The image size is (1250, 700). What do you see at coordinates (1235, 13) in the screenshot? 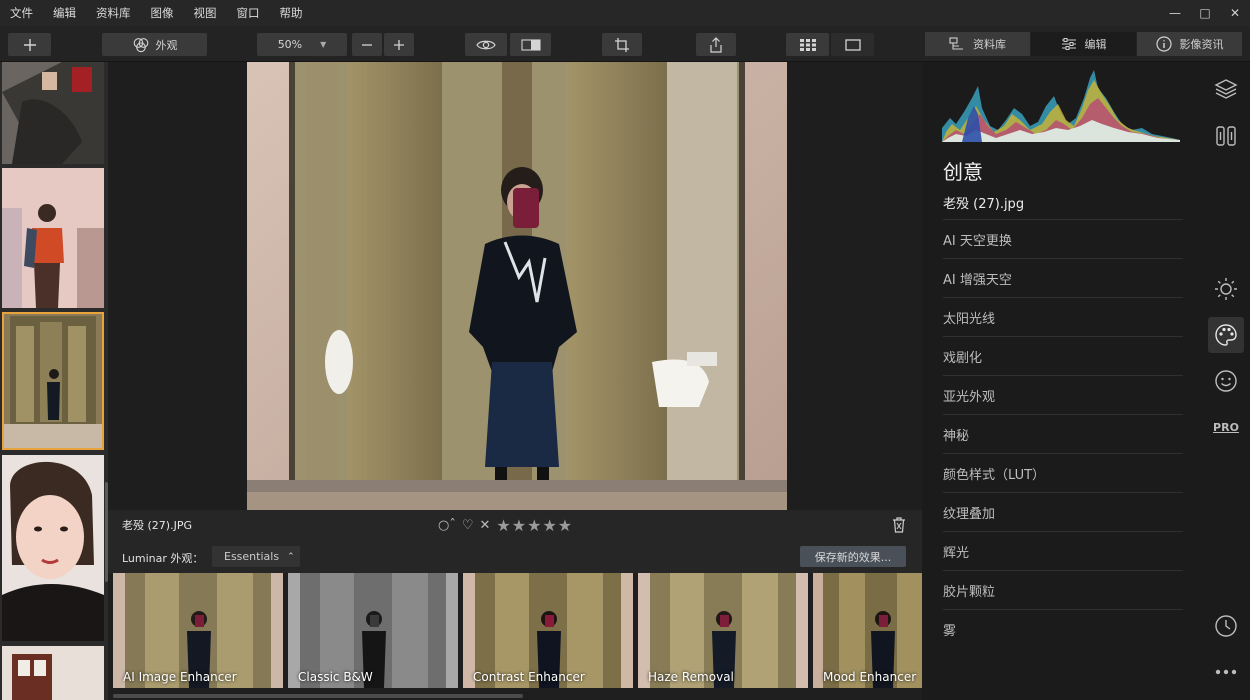
I see `close-icon: ✕` at bounding box center [1235, 13].